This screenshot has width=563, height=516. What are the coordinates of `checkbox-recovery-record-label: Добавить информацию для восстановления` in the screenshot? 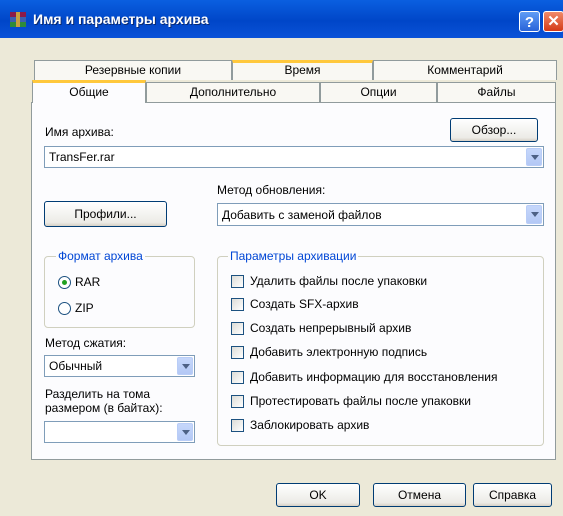 It's located at (373, 377).